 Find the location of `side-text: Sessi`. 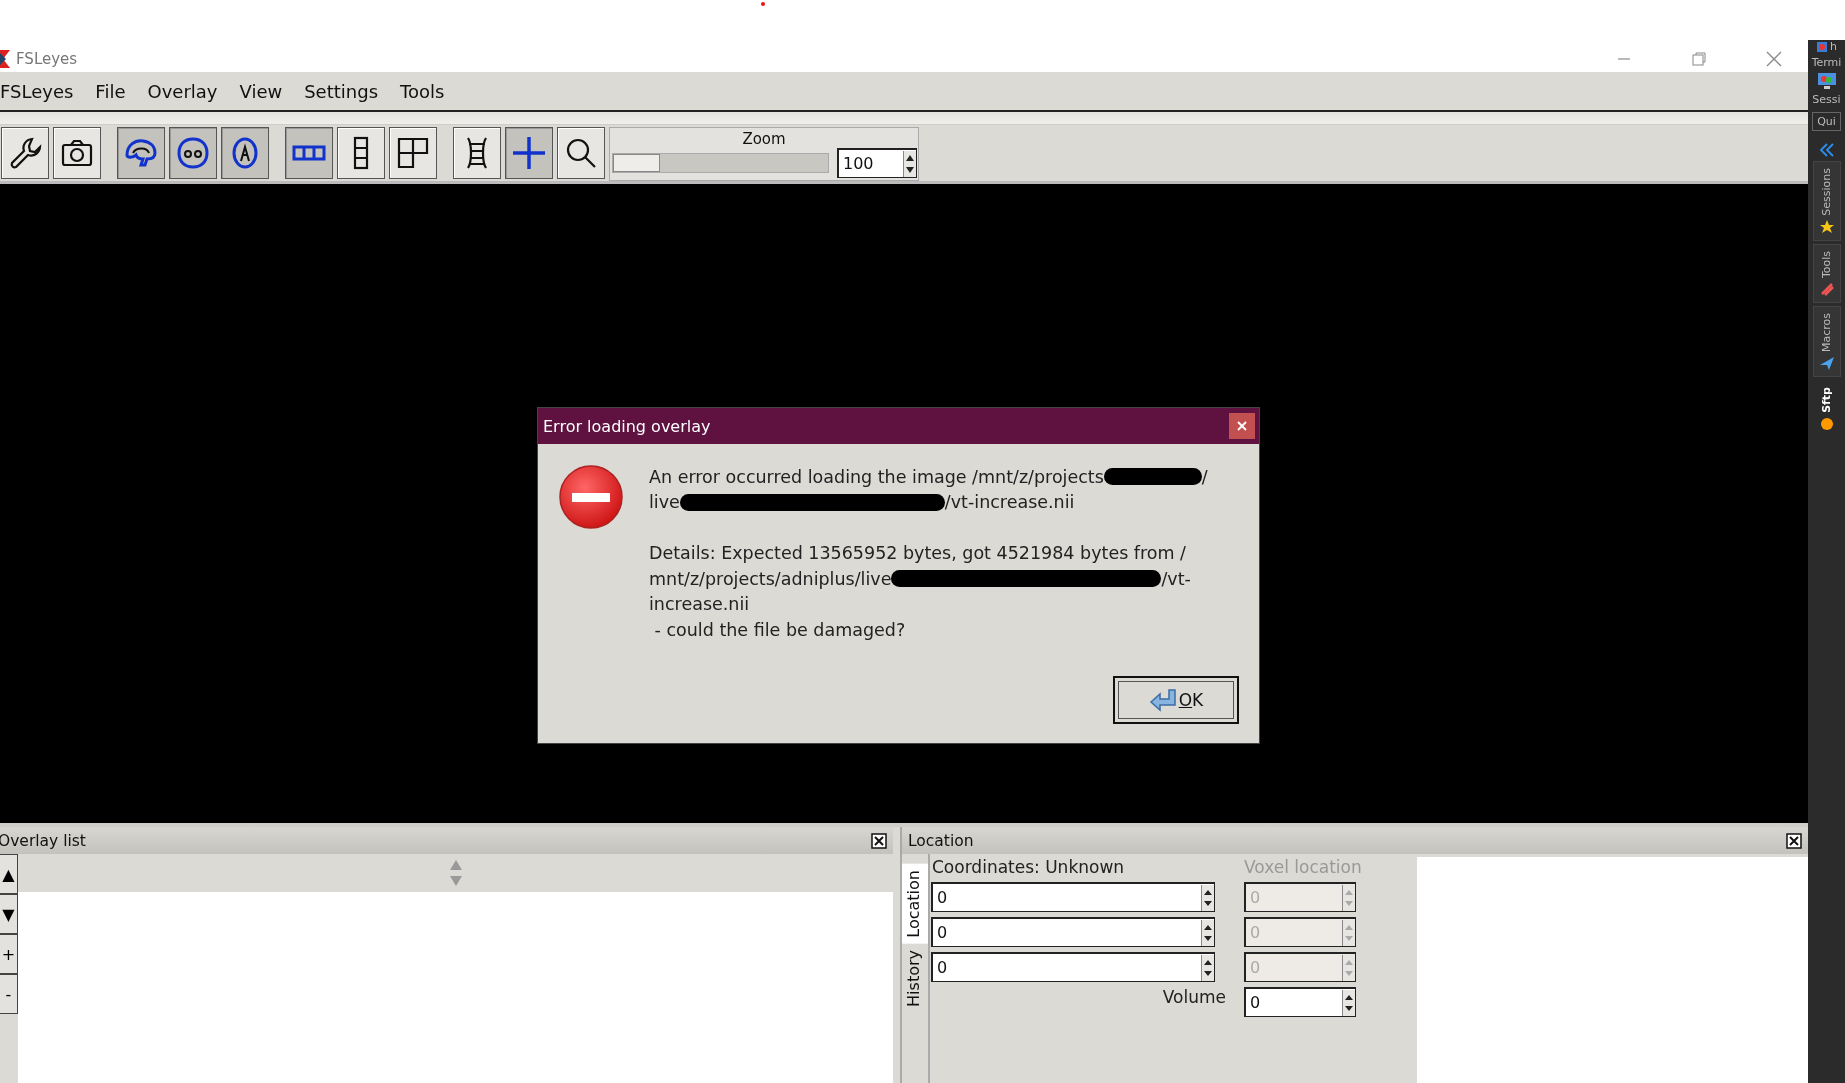

side-text: Sessi is located at coordinates (1826, 99).